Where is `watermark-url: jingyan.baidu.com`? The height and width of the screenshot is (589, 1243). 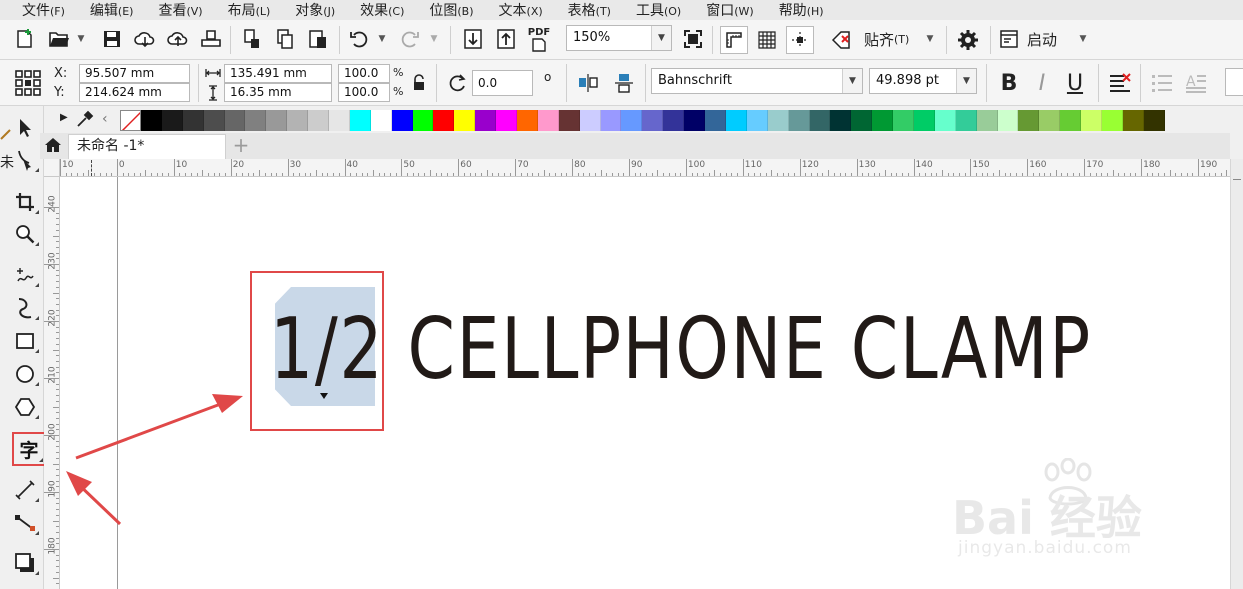
watermark-url: jingyan.baidu.com is located at coordinates (1045, 548).